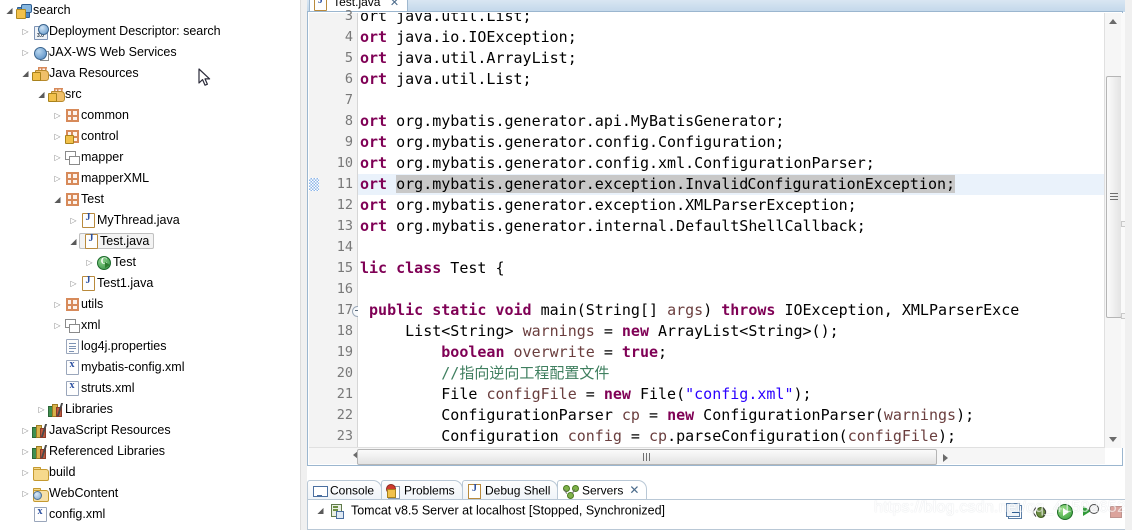 The width and height of the screenshot is (1132, 530). Describe the element at coordinates (101, 431) in the screenshot. I see `tree-item-content: JavaScript Resources` at that location.